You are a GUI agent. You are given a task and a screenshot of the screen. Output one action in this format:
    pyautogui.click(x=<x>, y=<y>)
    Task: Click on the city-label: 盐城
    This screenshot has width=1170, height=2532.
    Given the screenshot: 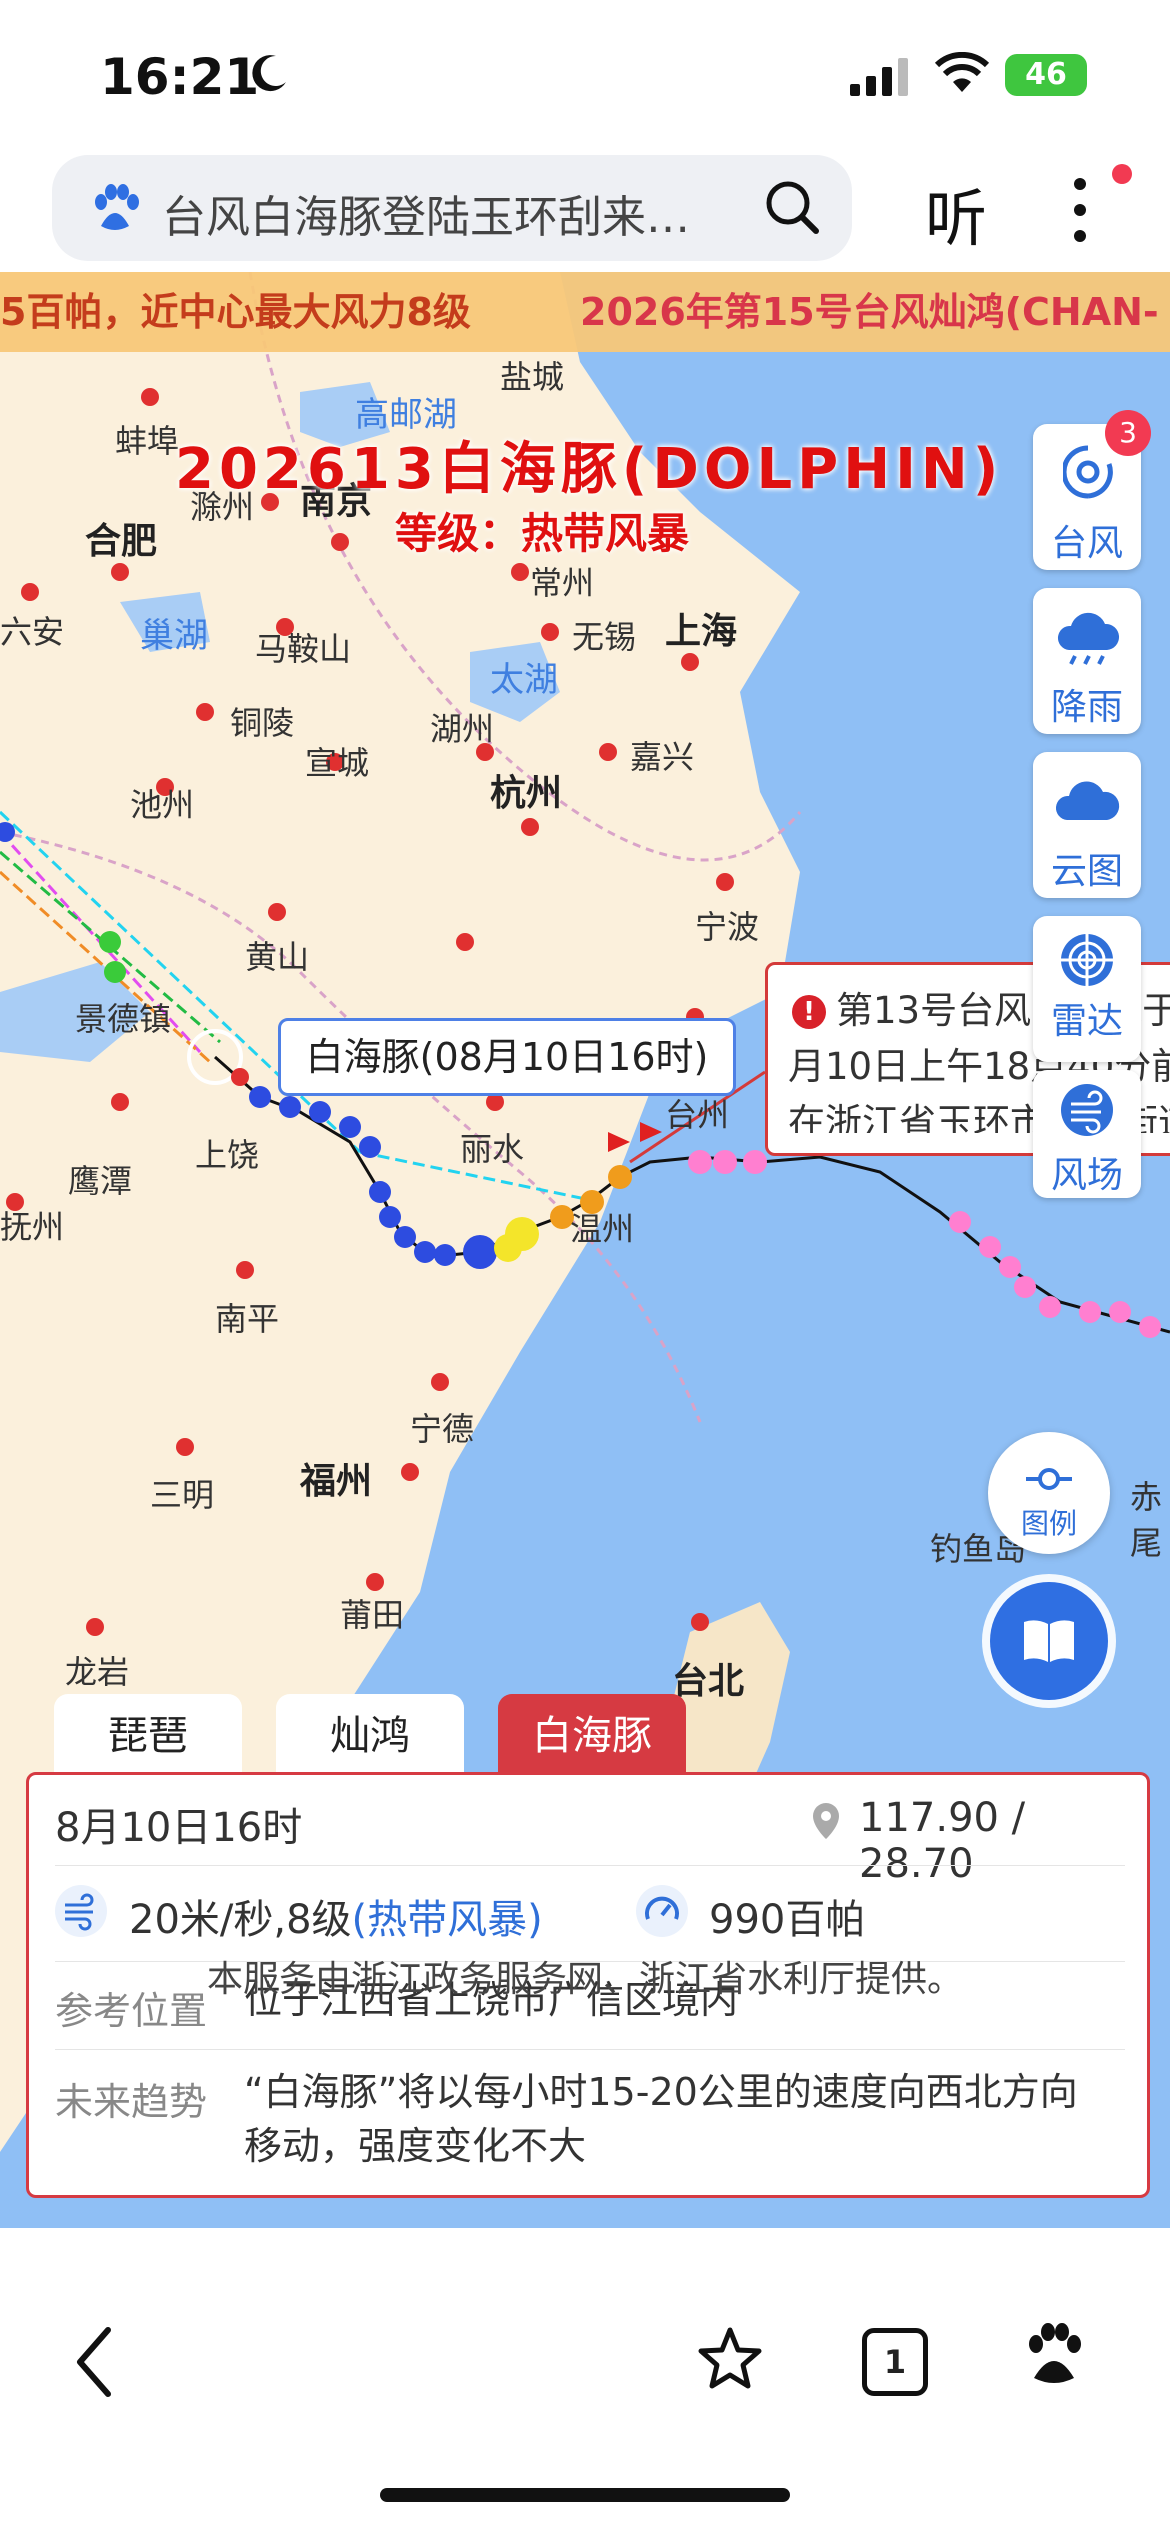 What is the action you would take?
    pyautogui.click(x=532, y=377)
    